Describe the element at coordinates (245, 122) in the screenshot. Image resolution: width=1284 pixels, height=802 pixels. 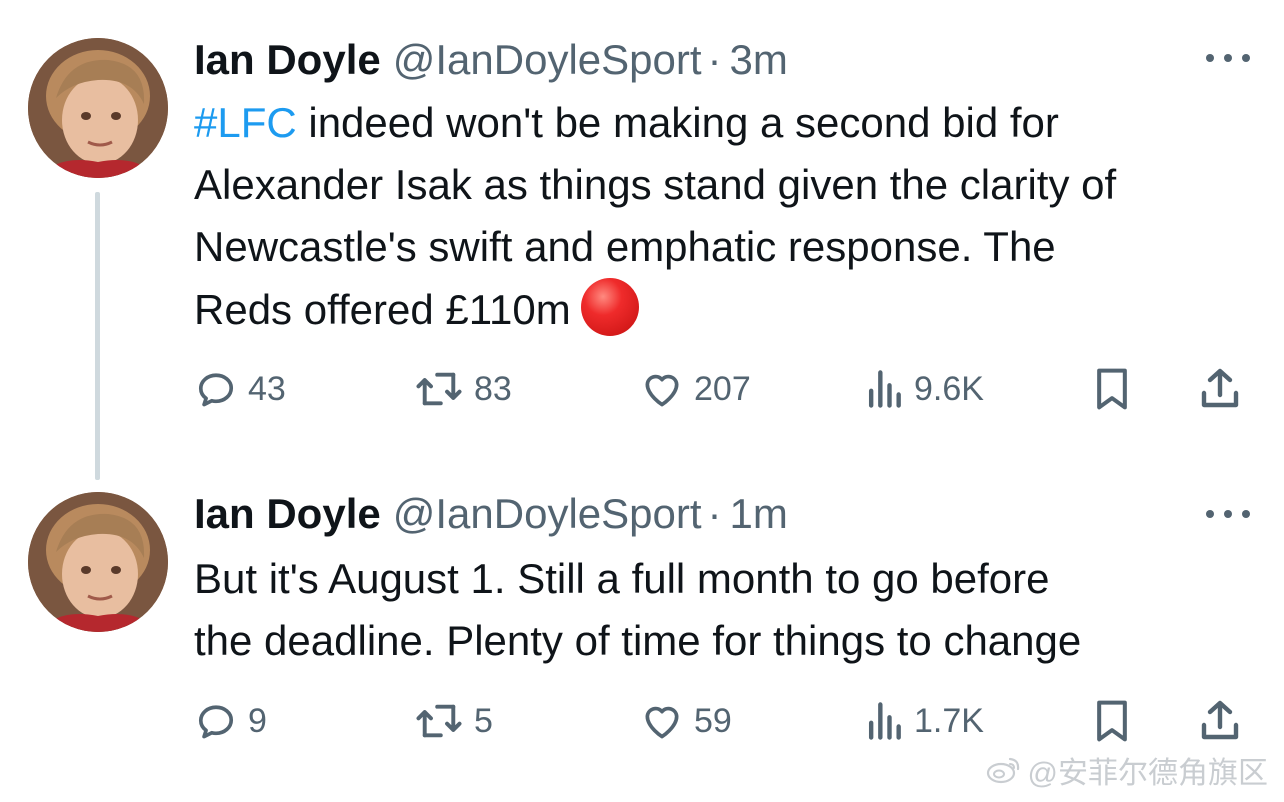
I see `hashtag-link: #LFC` at that location.